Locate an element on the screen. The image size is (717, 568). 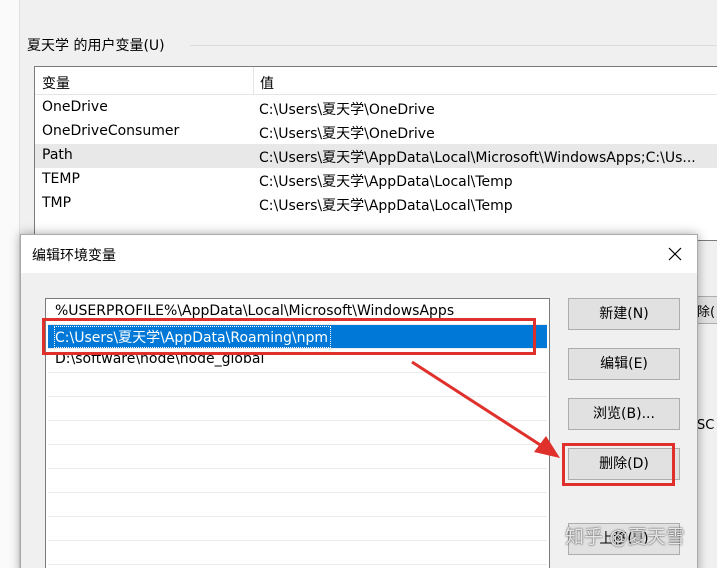
variable-name: Path is located at coordinates (57, 155).